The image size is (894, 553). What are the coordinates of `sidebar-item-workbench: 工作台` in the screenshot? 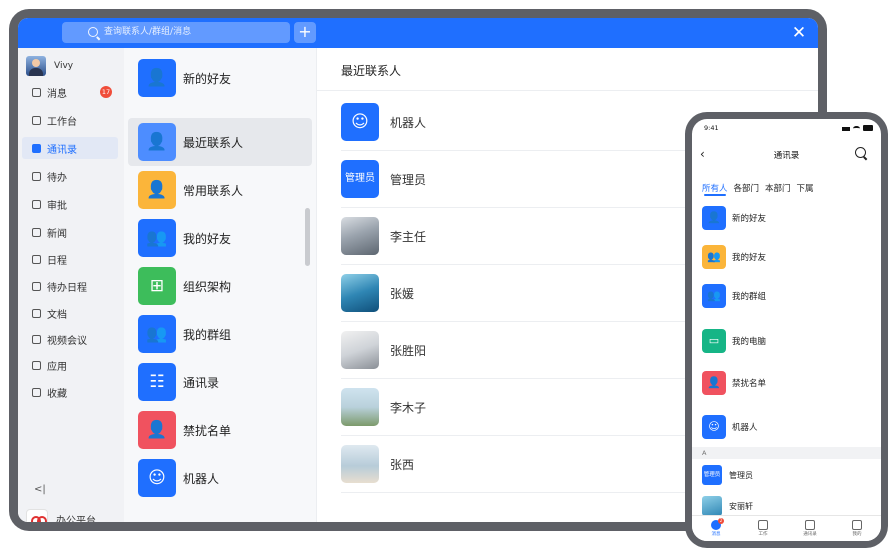 It's located at (70, 120).